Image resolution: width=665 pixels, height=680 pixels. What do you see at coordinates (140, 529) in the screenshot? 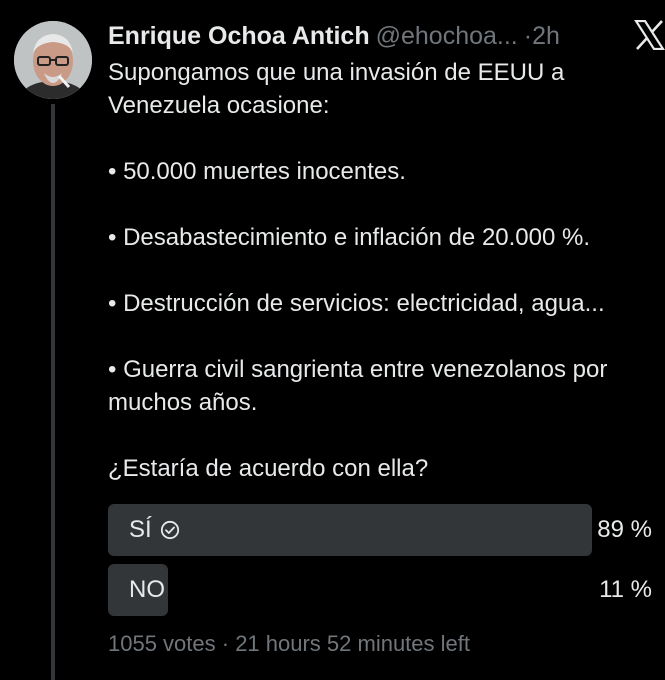
I see `poll-option-label: SÍ` at bounding box center [140, 529].